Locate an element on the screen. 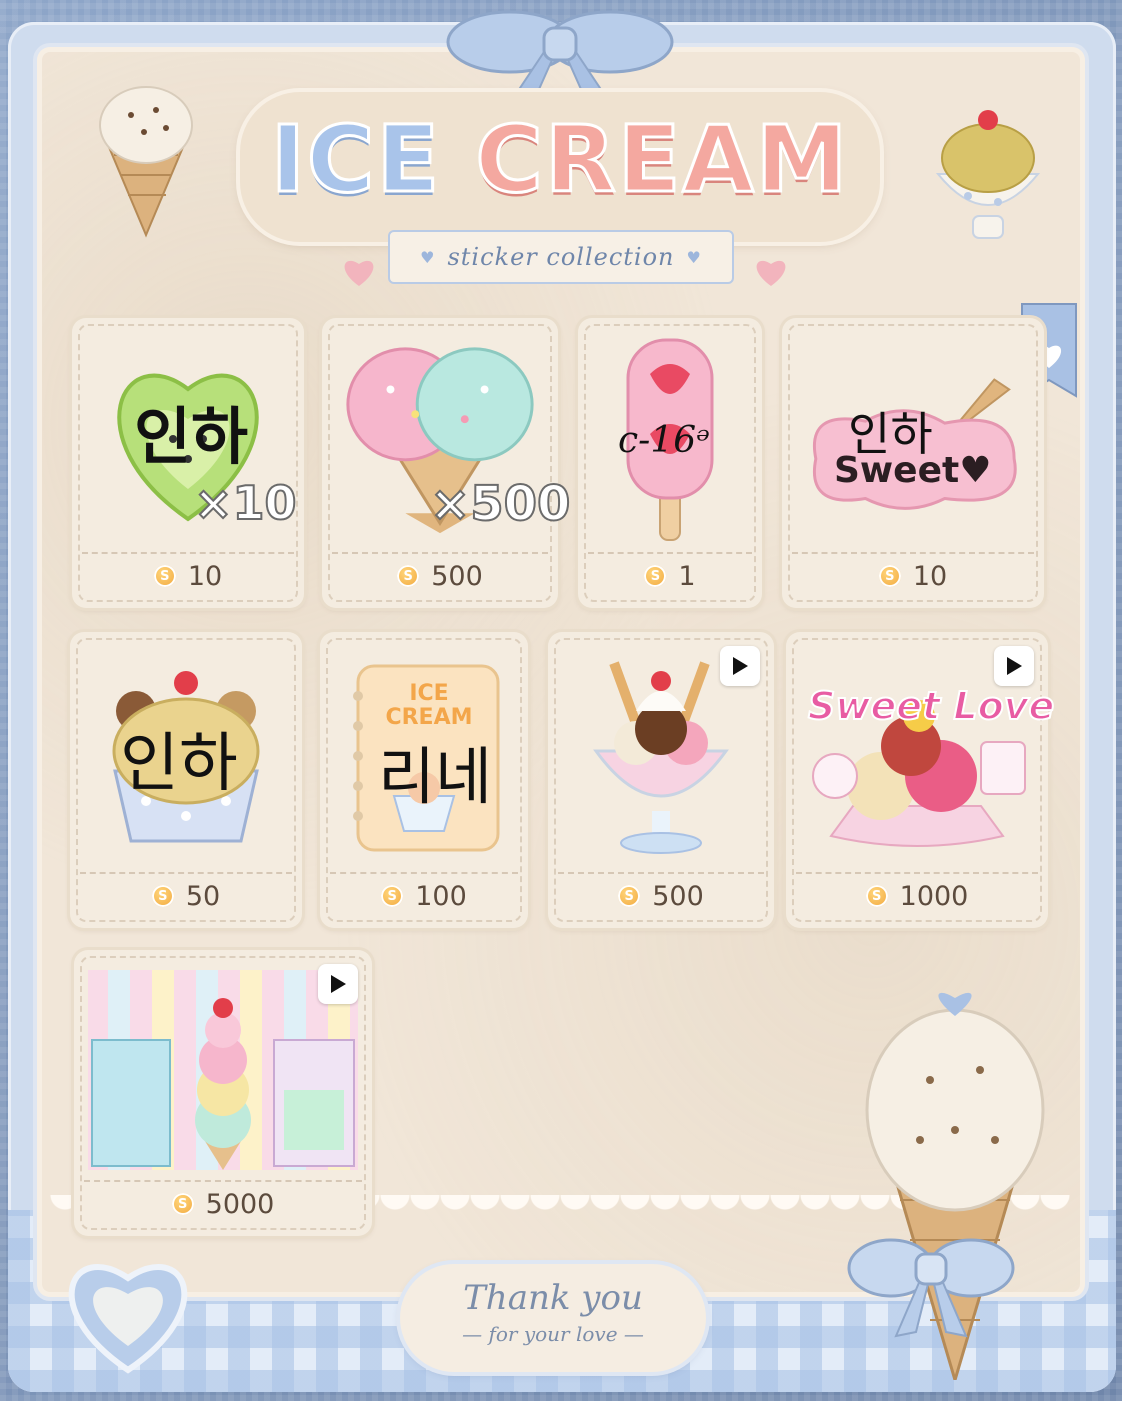 The image size is (1122, 1401). sticker-card: 인하 ×10 S 10 is located at coordinates (188, 463).